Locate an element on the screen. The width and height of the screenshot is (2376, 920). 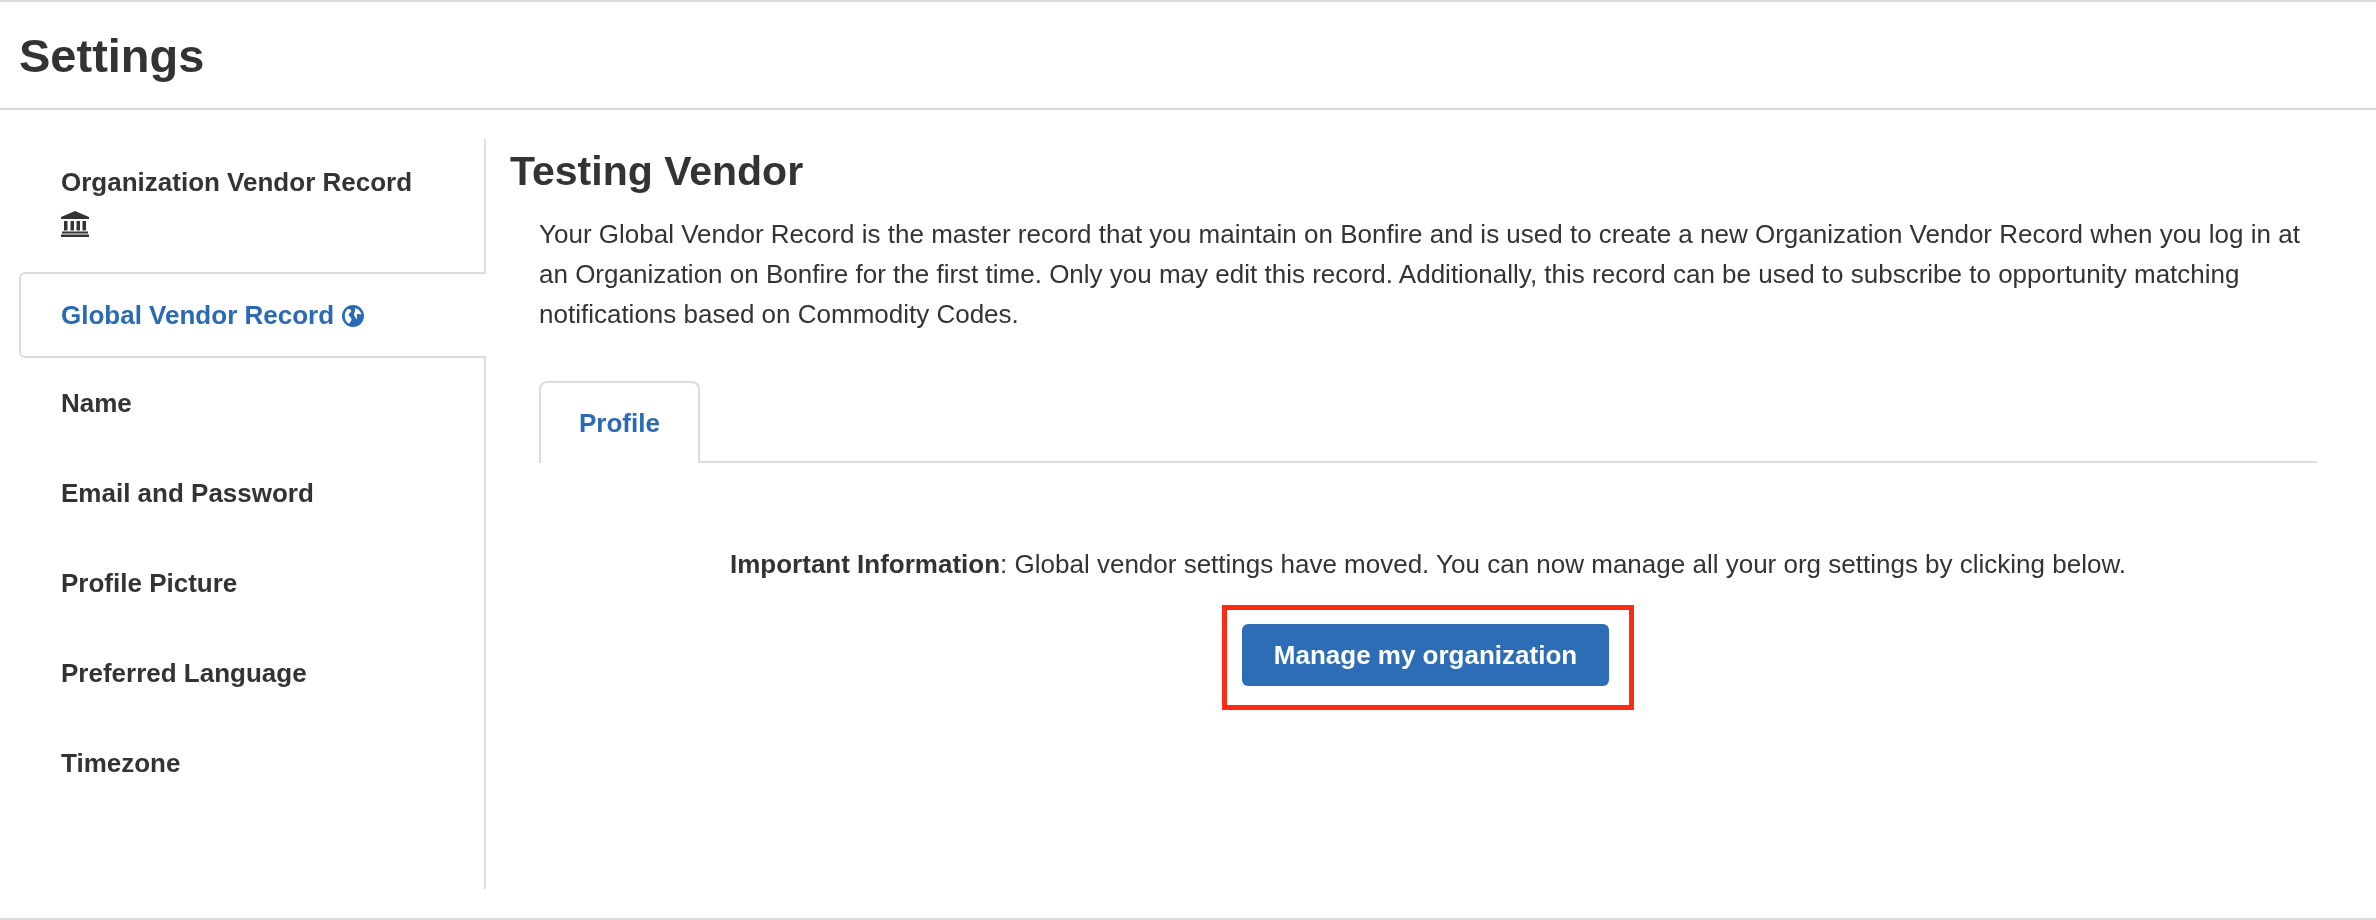
tab: Profile is located at coordinates (619, 422).